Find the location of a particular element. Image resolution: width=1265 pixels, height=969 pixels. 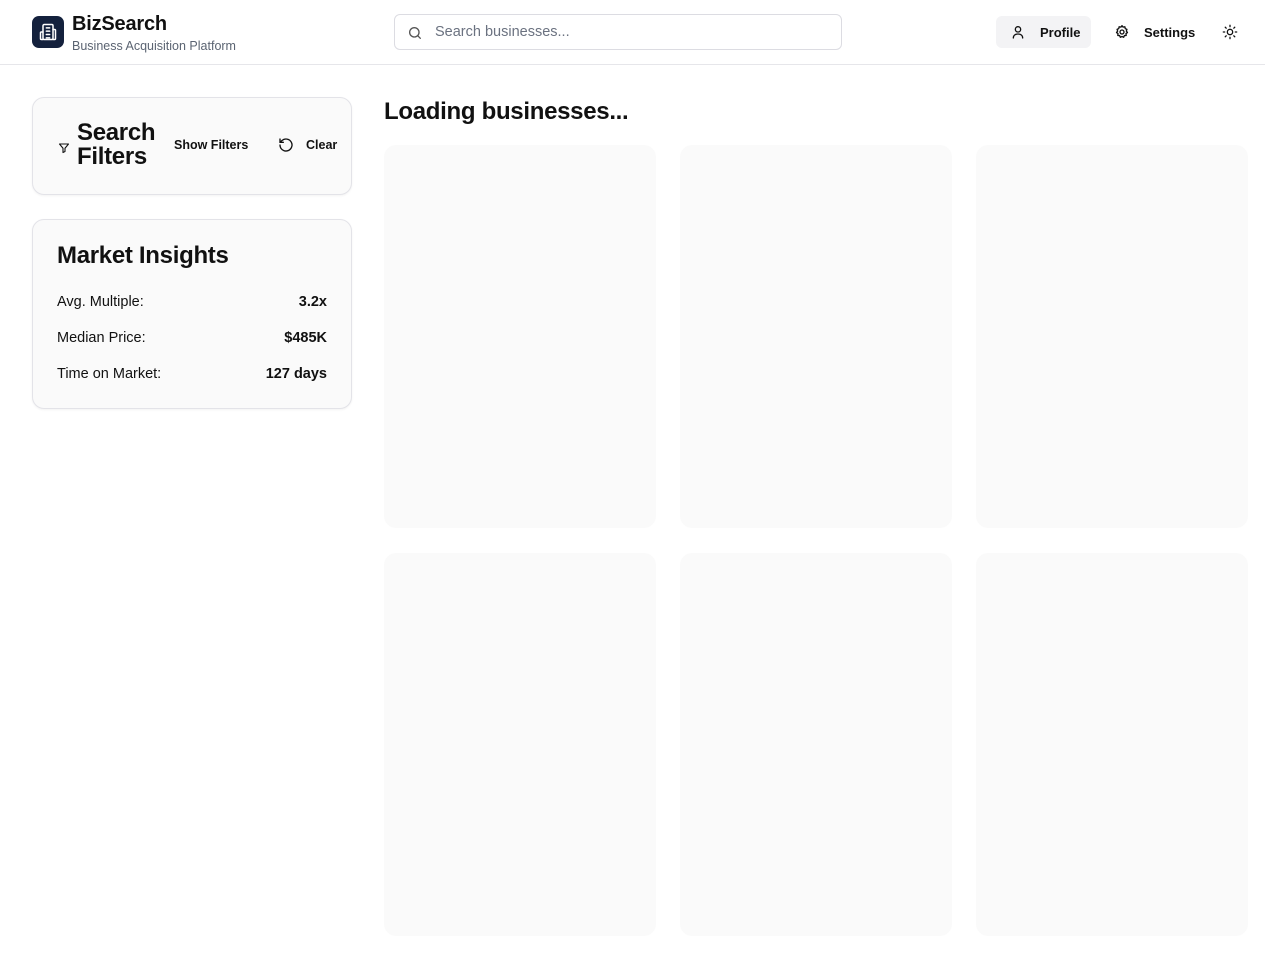

profile-button: Profile is located at coordinates (1043, 32).